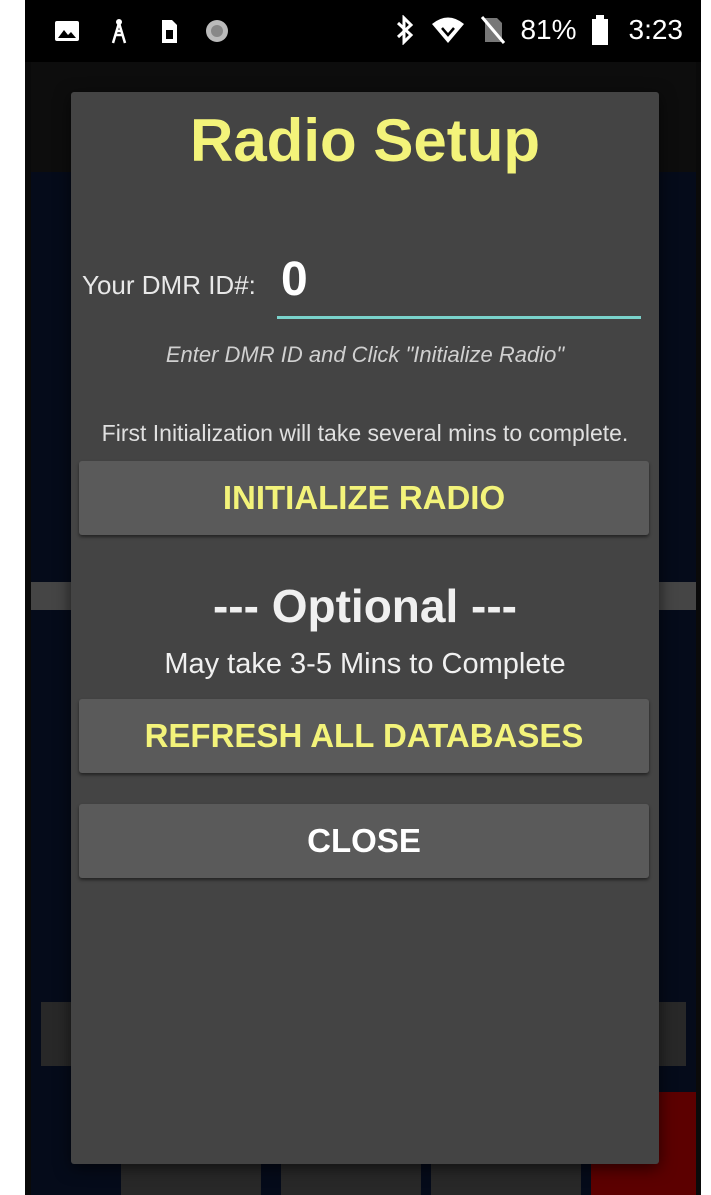 The image size is (711, 1195). What do you see at coordinates (364, 498) in the screenshot?
I see `initialize-radio-button: INITIALIZE RADIO` at bounding box center [364, 498].